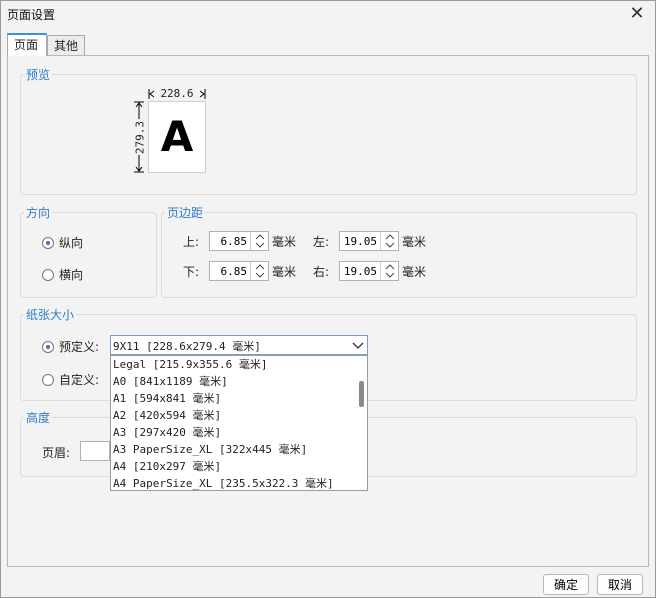  I want to click on preview-sheet: A, so click(177, 137).